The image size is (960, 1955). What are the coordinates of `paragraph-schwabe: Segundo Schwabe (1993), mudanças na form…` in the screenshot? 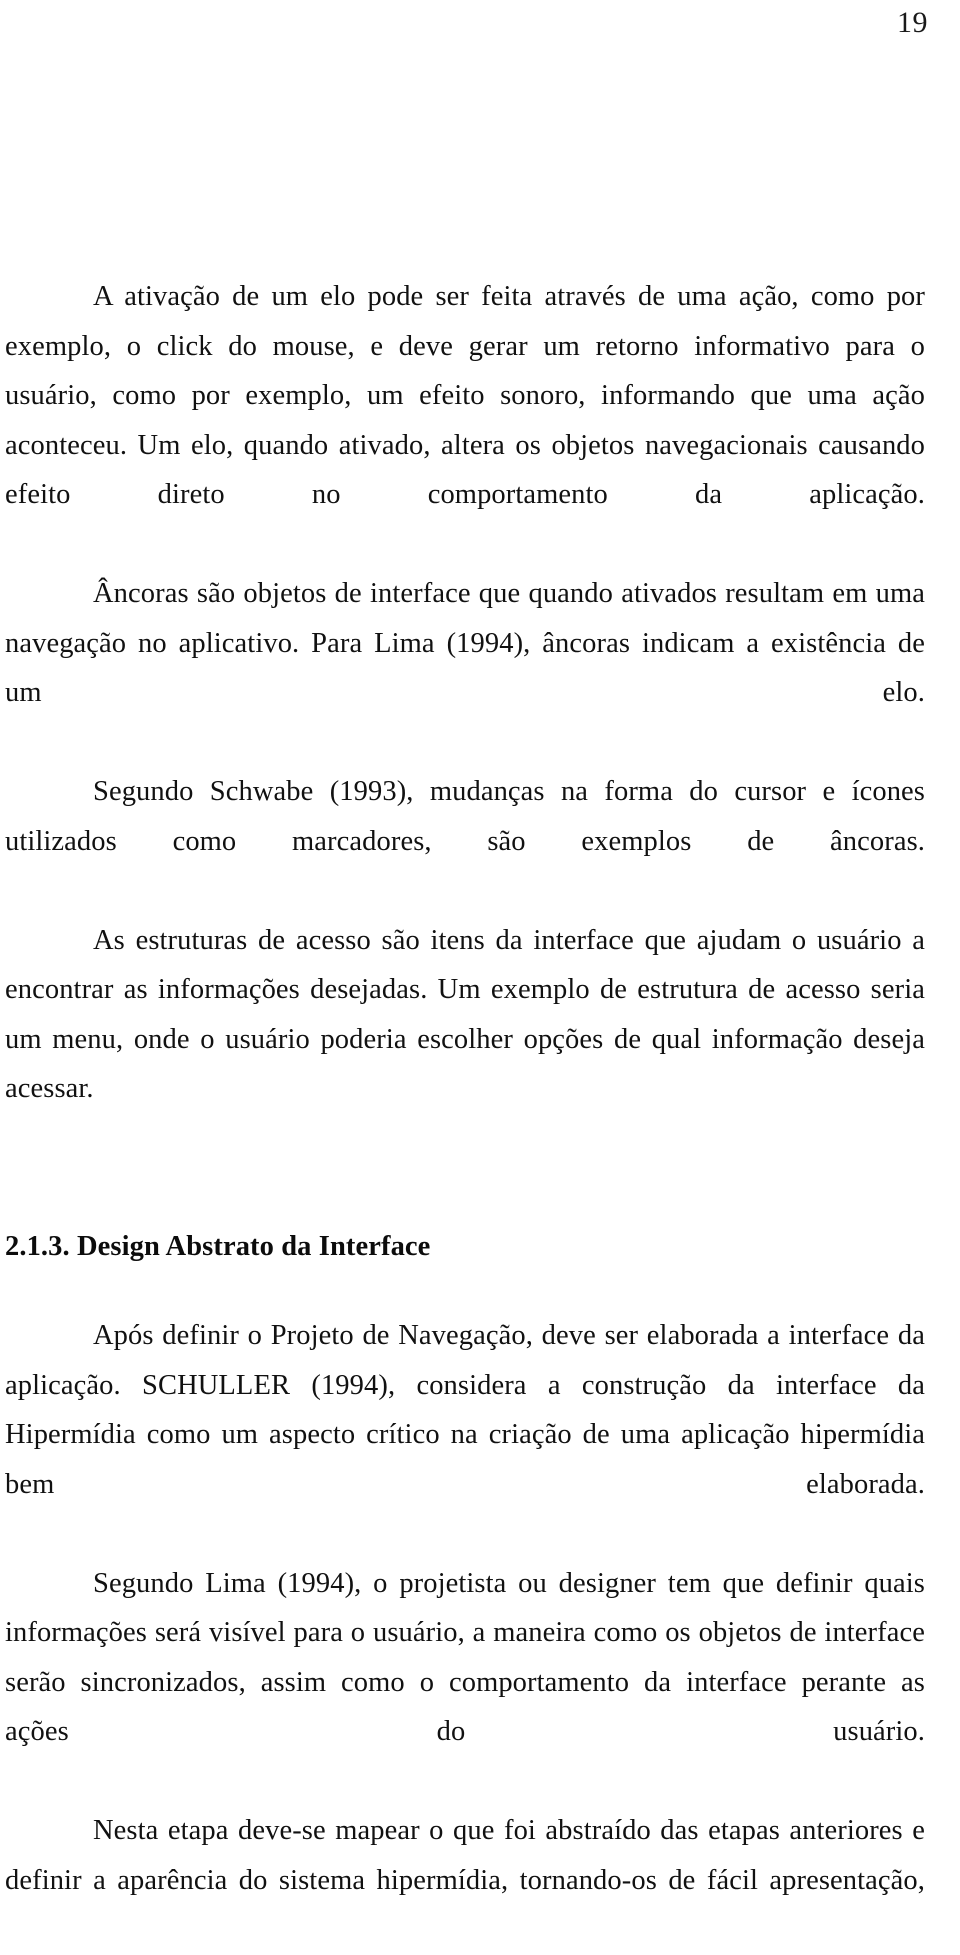 It's located at (465, 816).